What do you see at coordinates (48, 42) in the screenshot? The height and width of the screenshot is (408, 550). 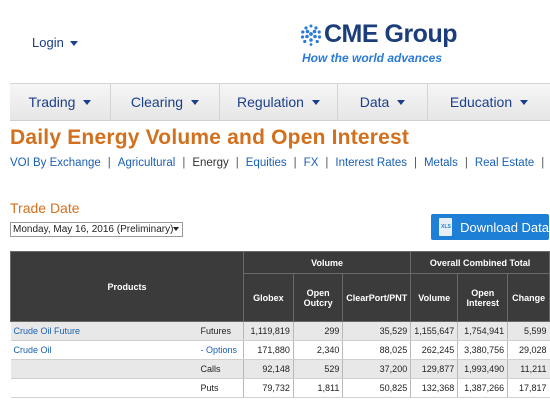 I see `login-label: Login` at bounding box center [48, 42].